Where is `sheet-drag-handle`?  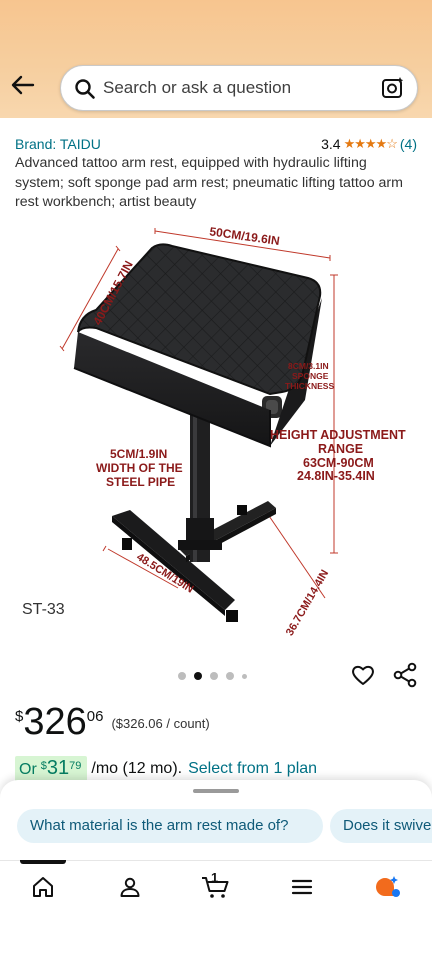
sheet-drag-handle is located at coordinates (216, 791).